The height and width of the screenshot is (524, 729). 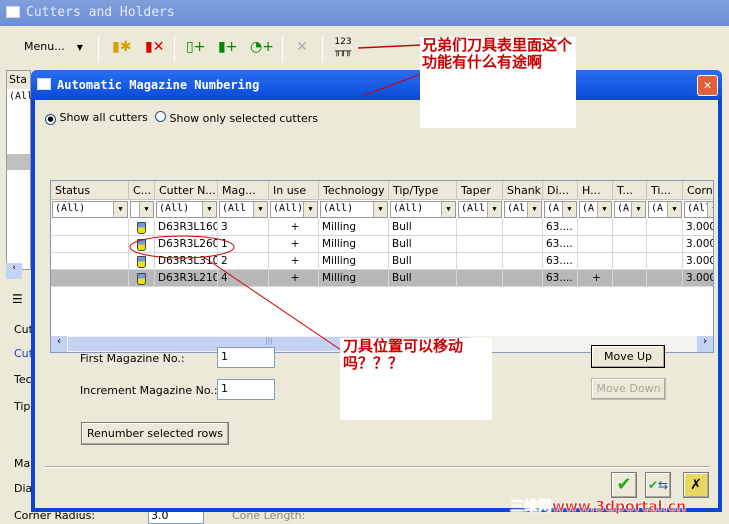 I want to click on annotation-ellipse, so click(x=182, y=247).